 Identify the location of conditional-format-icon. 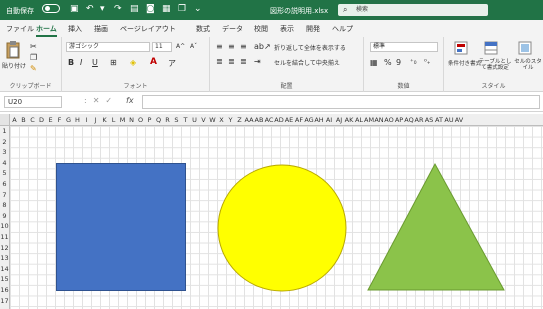
(461, 48).